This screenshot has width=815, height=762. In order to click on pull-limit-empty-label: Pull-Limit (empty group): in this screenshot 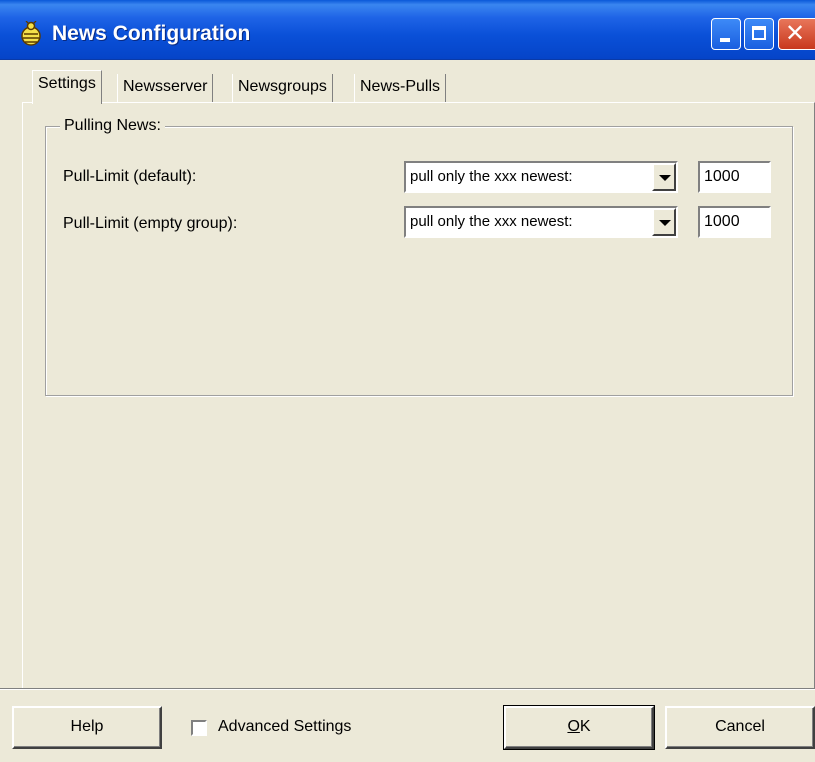, I will do `click(150, 223)`.